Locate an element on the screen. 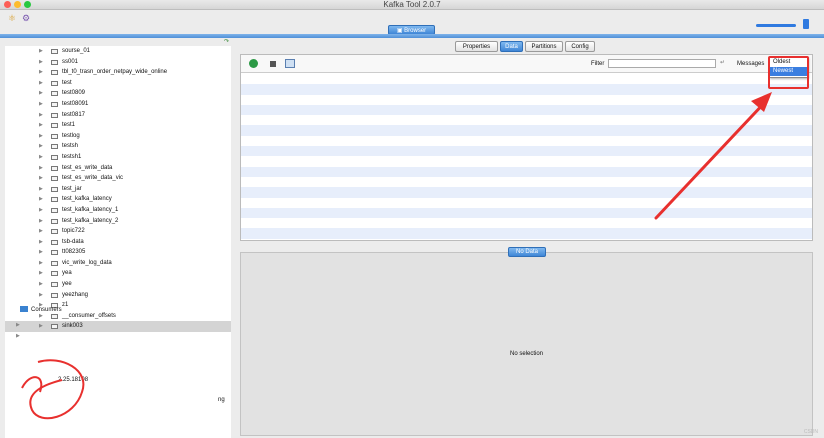 The image size is (824, 438). tree-item-topic: ▶ testsh is located at coordinates (118, 146).